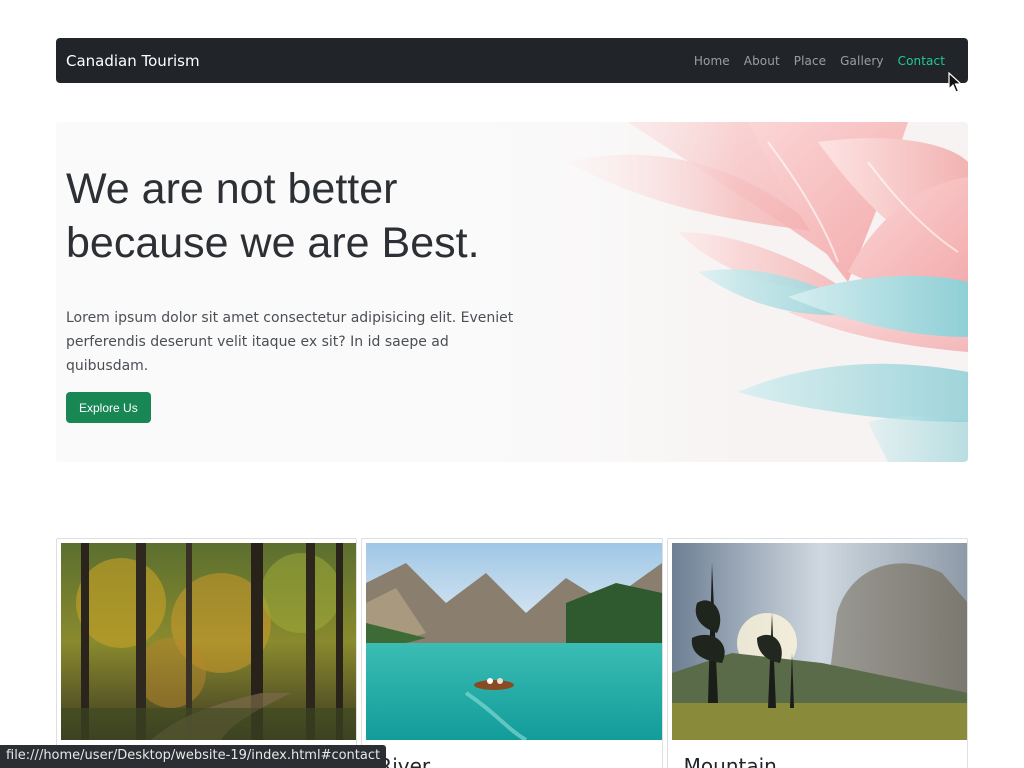 This screenshot has height=768, width=1024. Describe the element at coordinates (273, 243) in the screenshot. I see `hero-title-line-2: because we are Best.` at that location.